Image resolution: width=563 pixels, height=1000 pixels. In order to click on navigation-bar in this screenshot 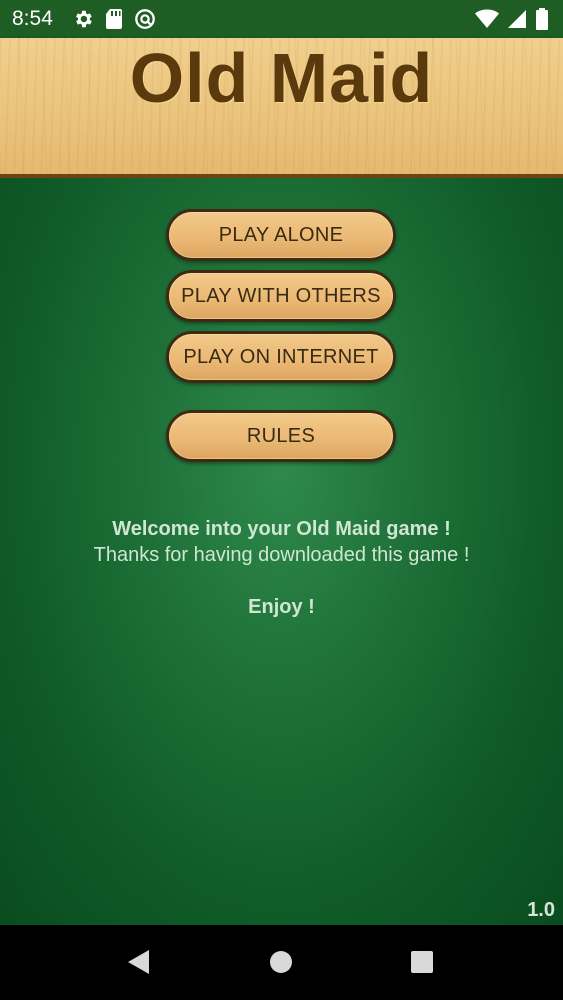, I will do `click(281, 962)`.